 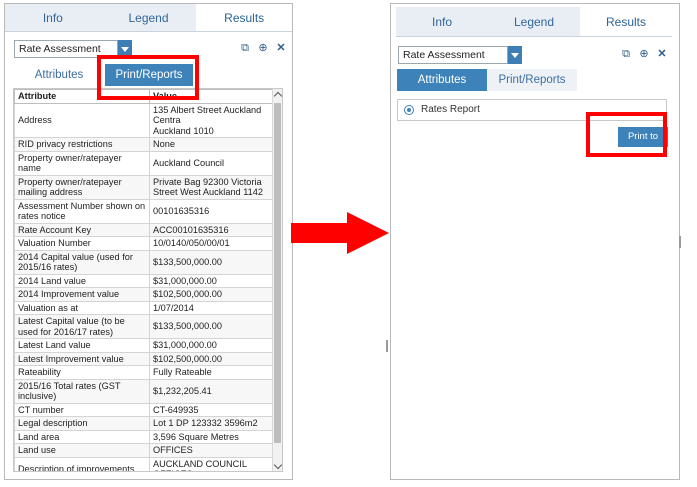 I want to click on attribute-name-cell: Property owner/ratepayer name, so click(x=82, y=163).